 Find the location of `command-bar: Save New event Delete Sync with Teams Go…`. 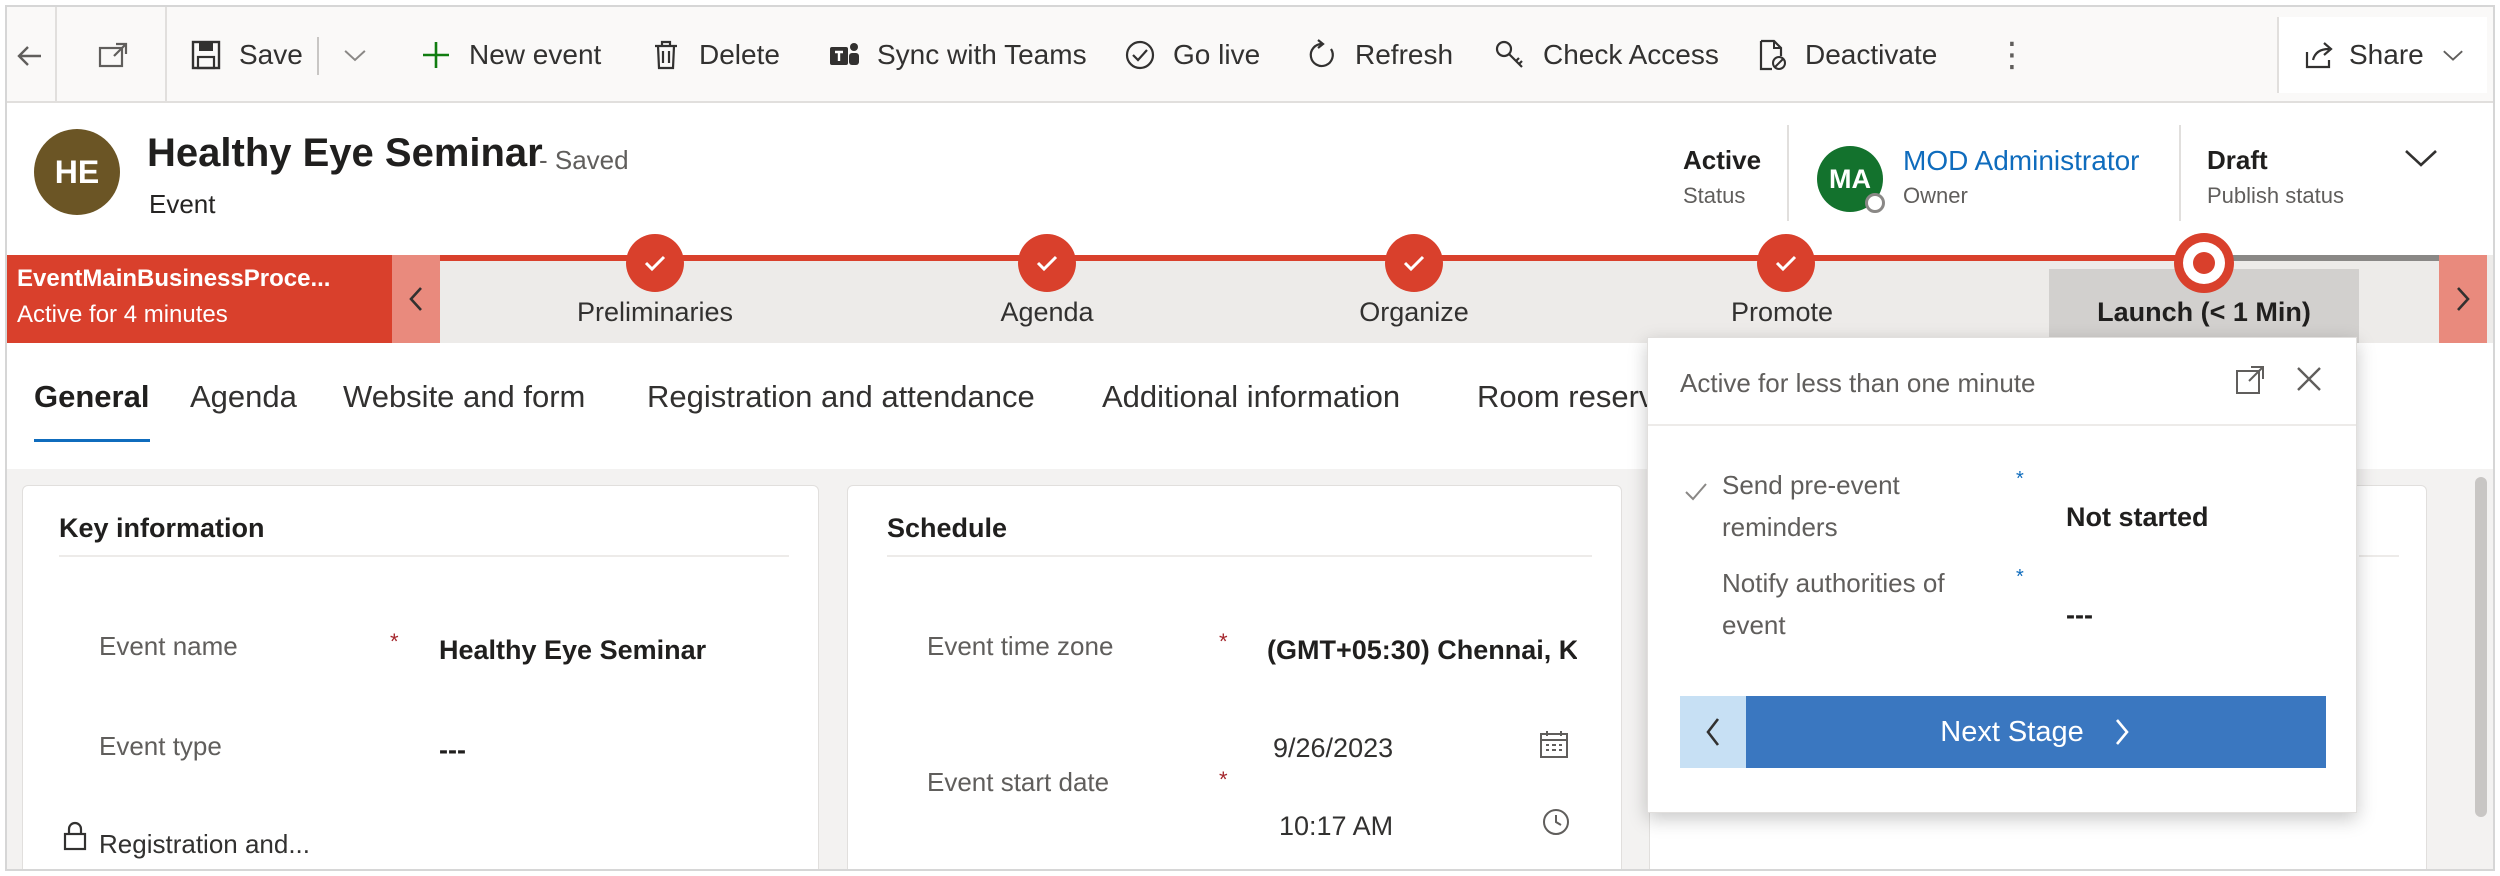

command-bar: Save New event Delete Sync with Teams Go… is located at coordinates (1250, 55).